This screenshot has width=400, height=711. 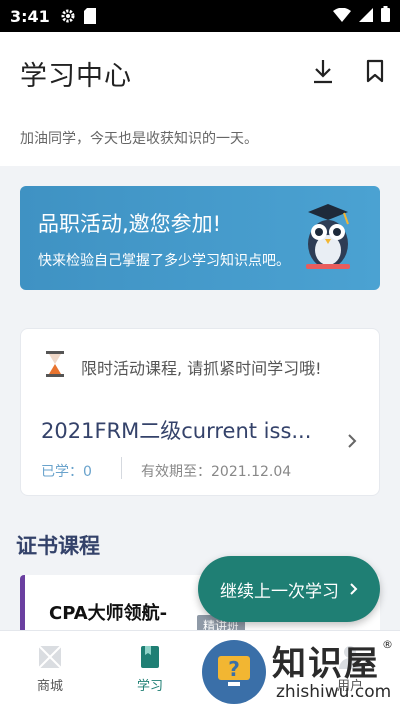 What do you see at coordinates (58, 546) in the screenshot?
I see `section-title: 证书课程` at bounding box center [58, 546].